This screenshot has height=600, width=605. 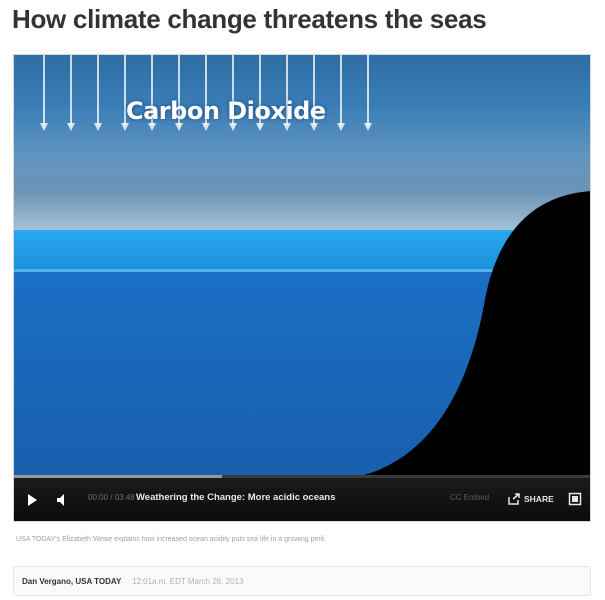 I want to click on play-icon, so click(x=32, y=500).